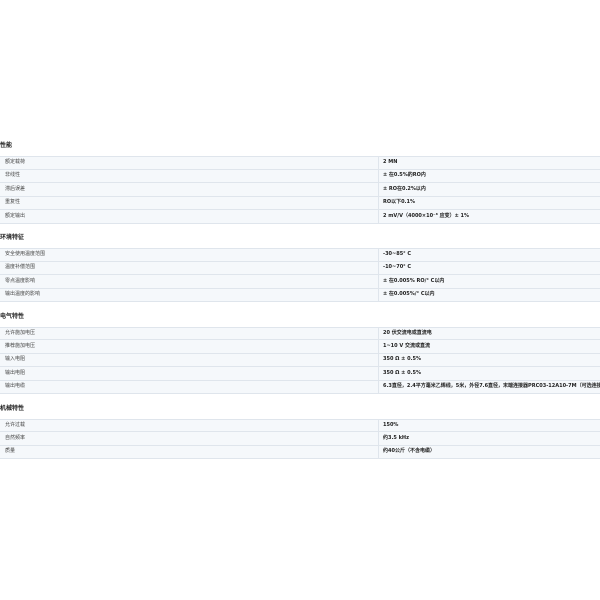 This screenshot has height=600, width=600. What do you see at coordinates (189, 267) in the screenshot?
I see `spec-label: 温度补偿范围` at bounding box center [189, 267].